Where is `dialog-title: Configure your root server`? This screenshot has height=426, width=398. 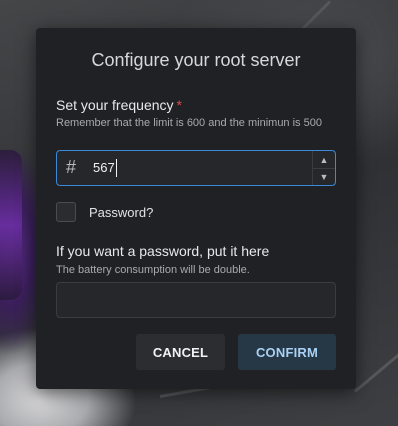 dialog-title: Configure your root server is located at coordinates (196, 60).